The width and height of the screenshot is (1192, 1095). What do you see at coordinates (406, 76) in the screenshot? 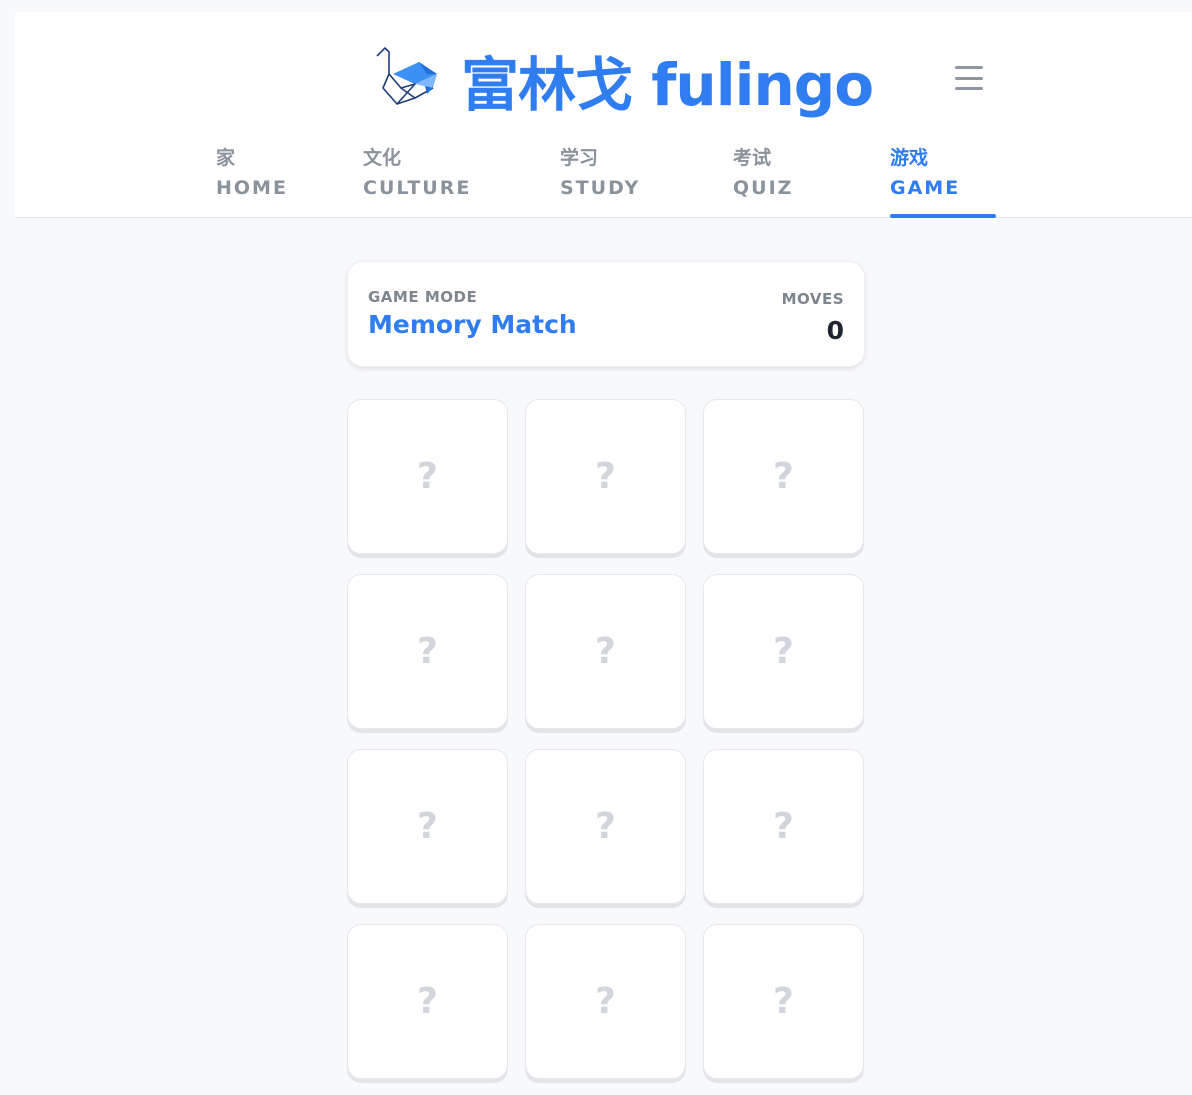
I see `origami-crane-icon` at bounding box center [406, 76].